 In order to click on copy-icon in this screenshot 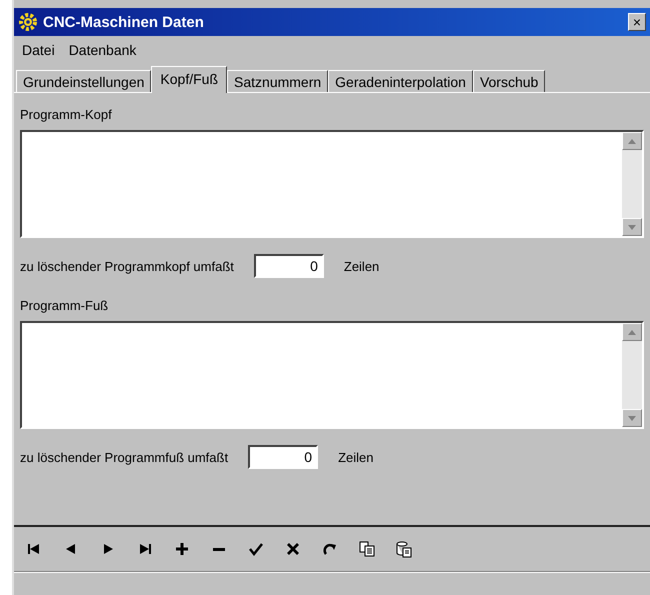, I will do `click(367, 549)`.